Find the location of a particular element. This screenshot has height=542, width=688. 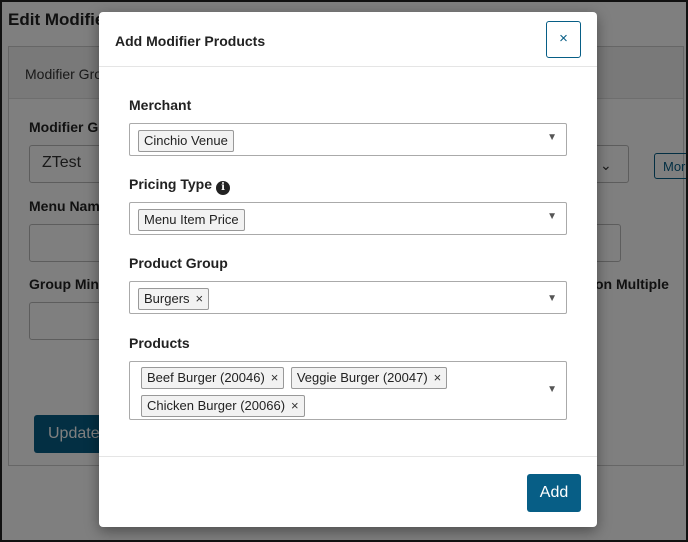

merchant-selected-value: Cinchio Venue is located at coordinates (186, 141).